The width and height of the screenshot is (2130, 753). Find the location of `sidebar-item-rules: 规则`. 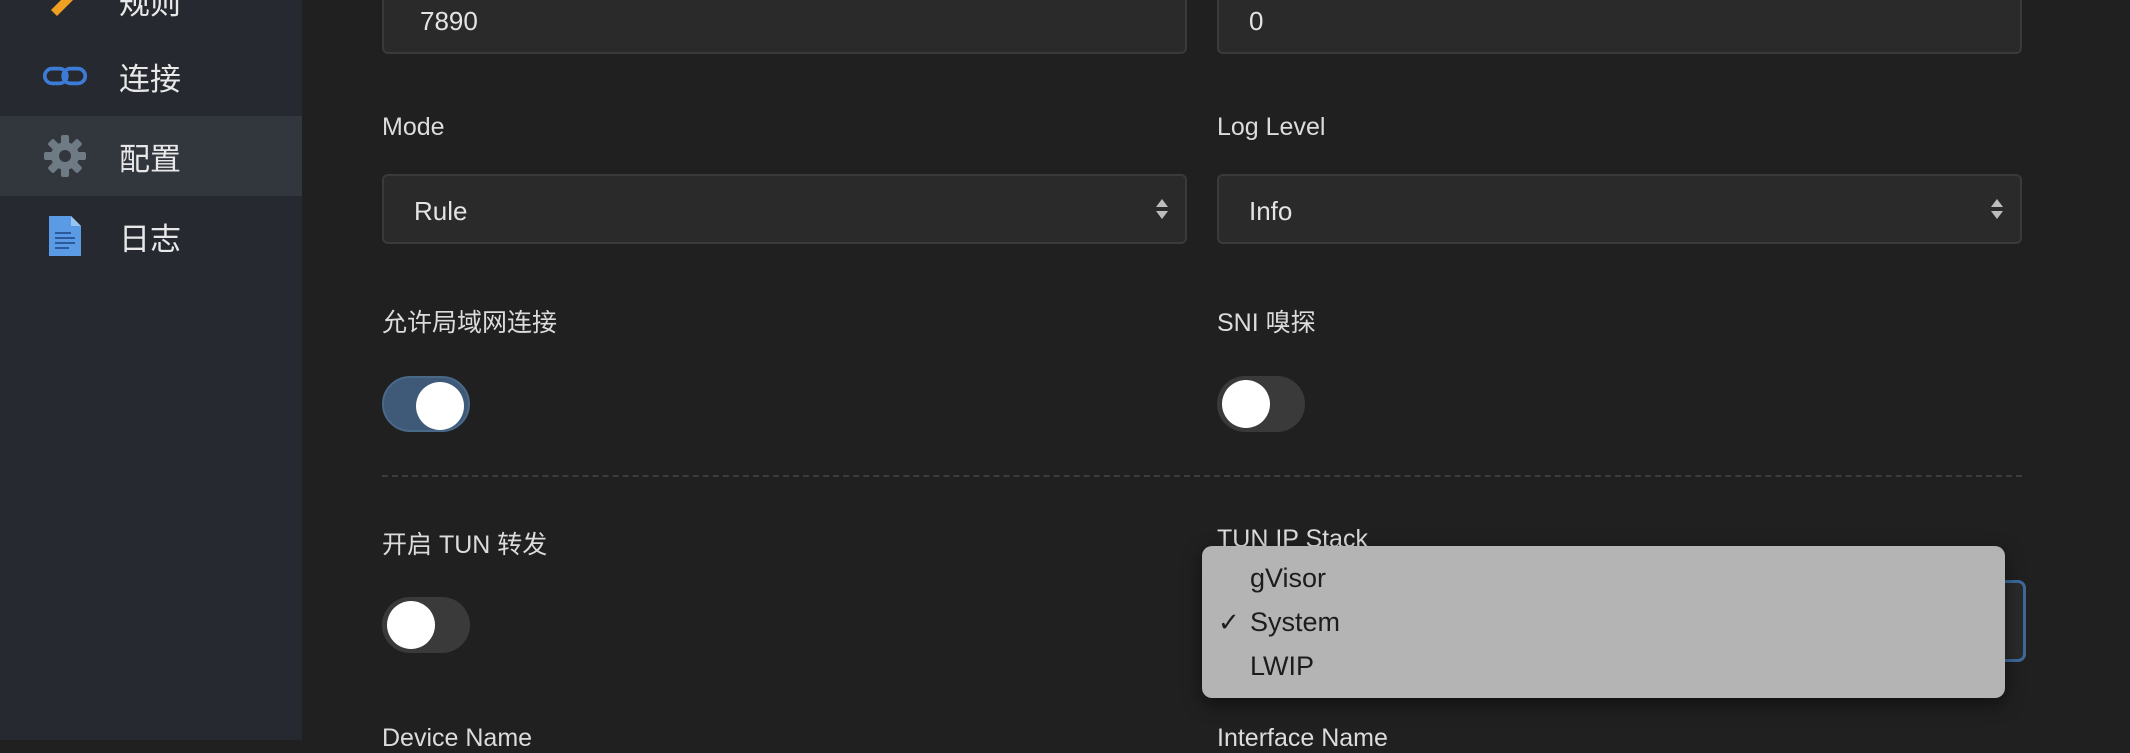

sidebar-item-rules: 规则 is located at coordinates (151, 20).